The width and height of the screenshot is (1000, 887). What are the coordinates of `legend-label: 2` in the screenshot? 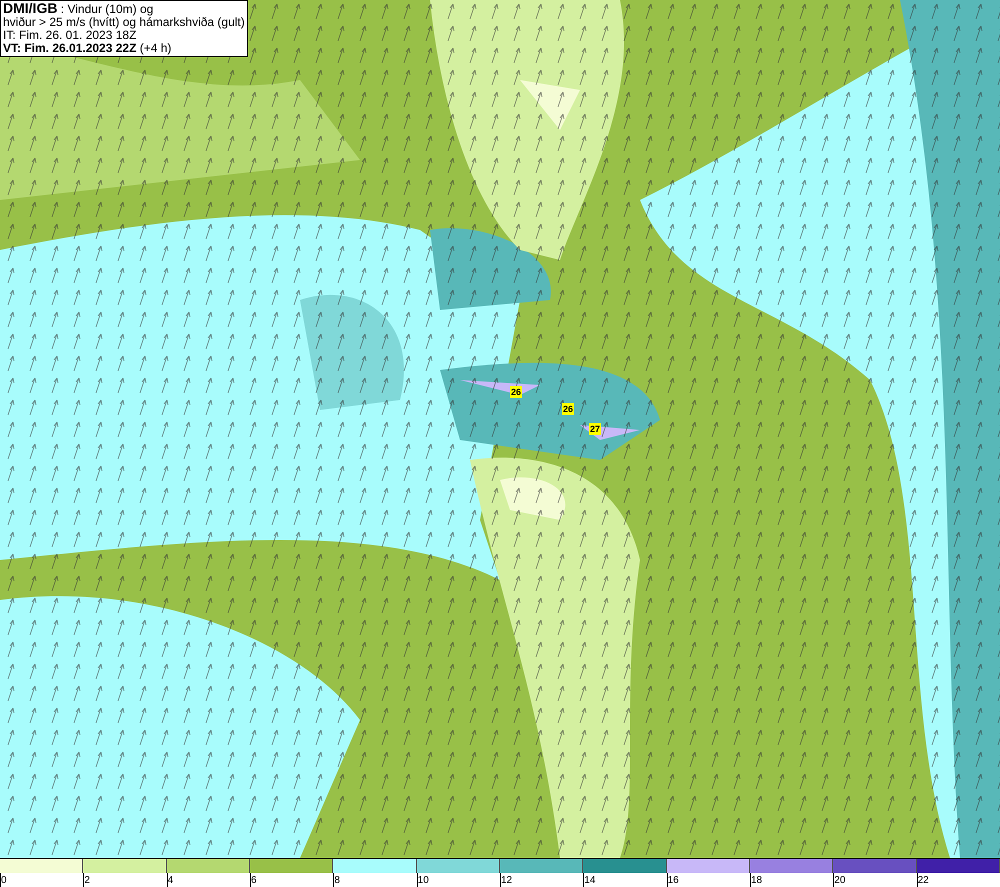 It's located at (87, 880).